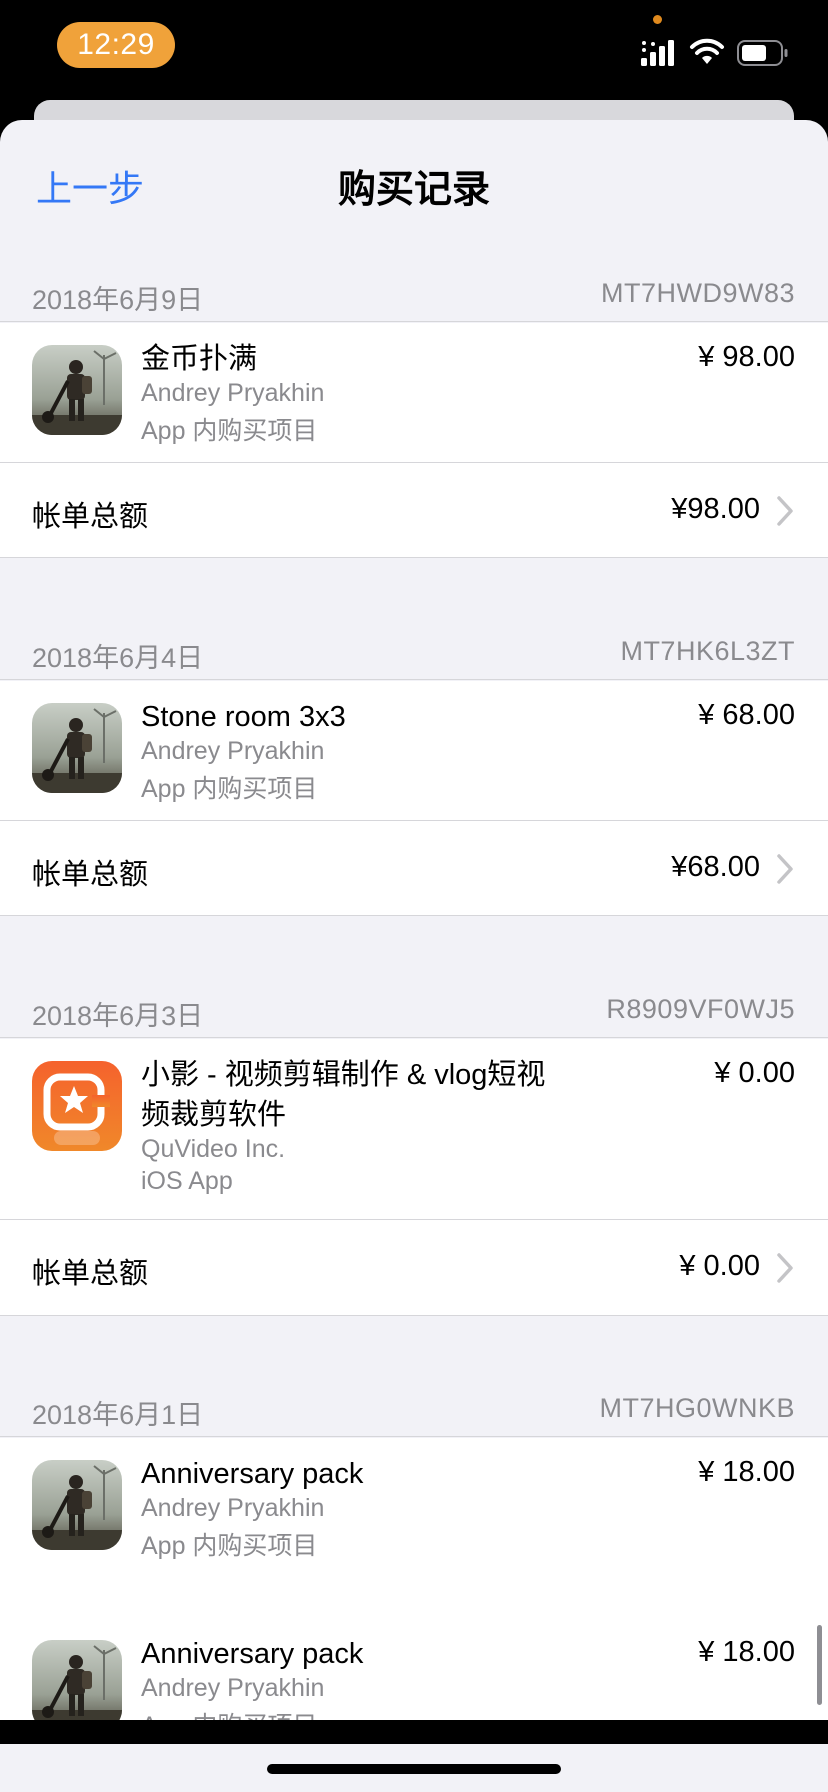  What do you see at coordinates (762, 53) in the screenshot?
I see `battery-icon` at bounding box center [762, 53].